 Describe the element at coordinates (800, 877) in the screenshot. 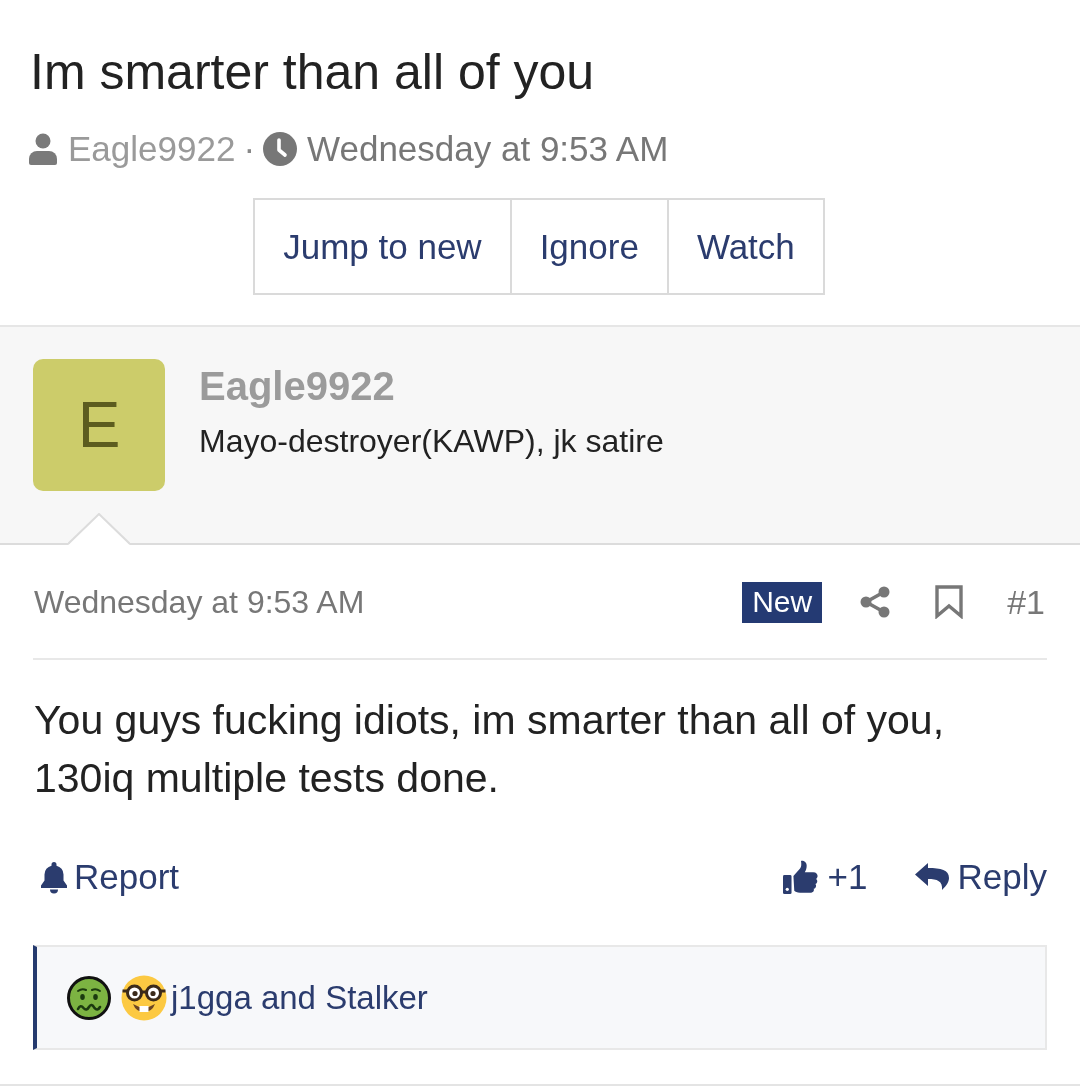

I see `thumbs-up-icon` at that location.